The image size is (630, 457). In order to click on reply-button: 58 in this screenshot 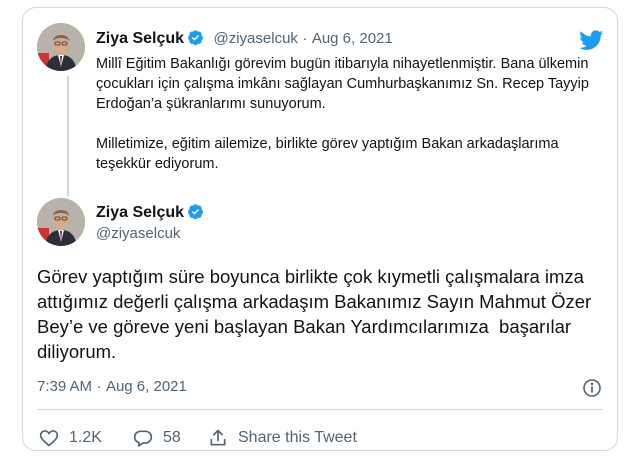, I will do `click(157, 438)`.